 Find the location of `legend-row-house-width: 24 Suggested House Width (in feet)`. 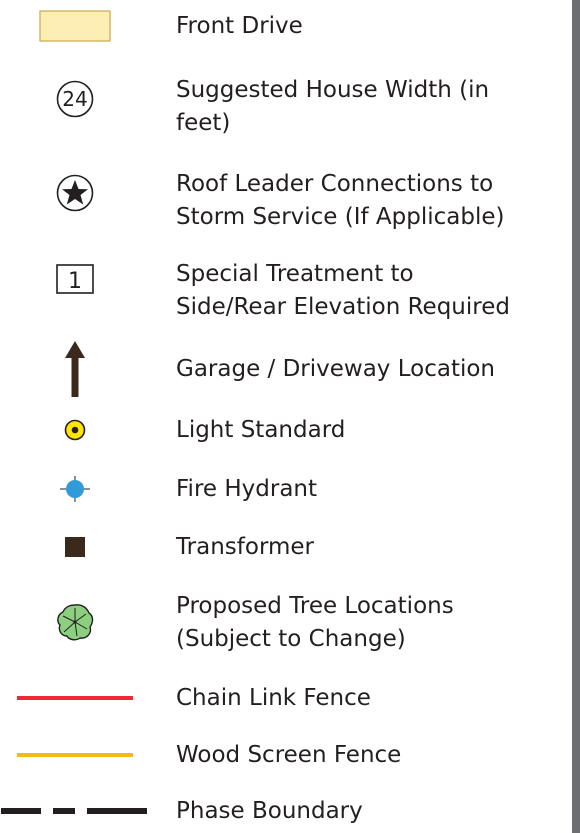

legend-row-house-width: 24 Suggested House Width (in feet) is located at coordinates (286, 109).